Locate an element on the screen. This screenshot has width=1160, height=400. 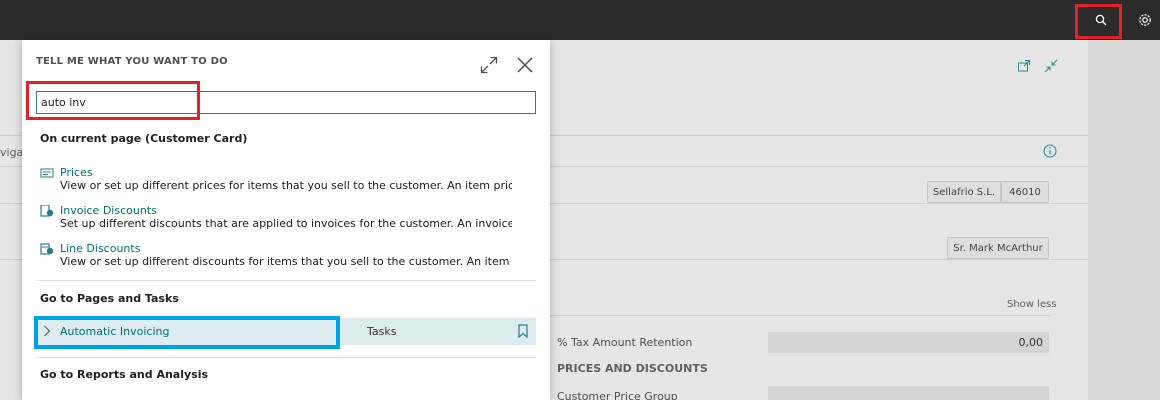
settings-button is located at coordinates (1145, 20).